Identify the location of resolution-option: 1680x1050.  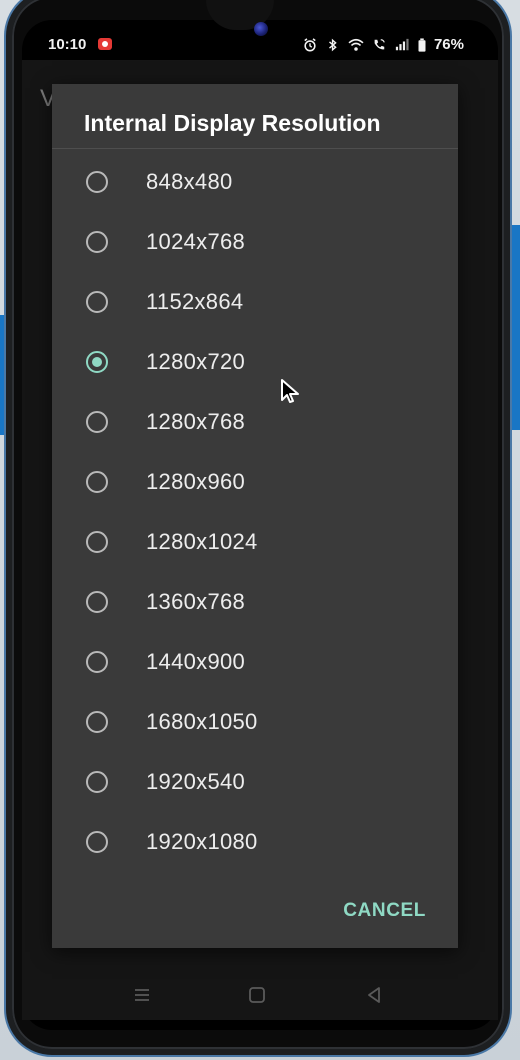
(255, 722).